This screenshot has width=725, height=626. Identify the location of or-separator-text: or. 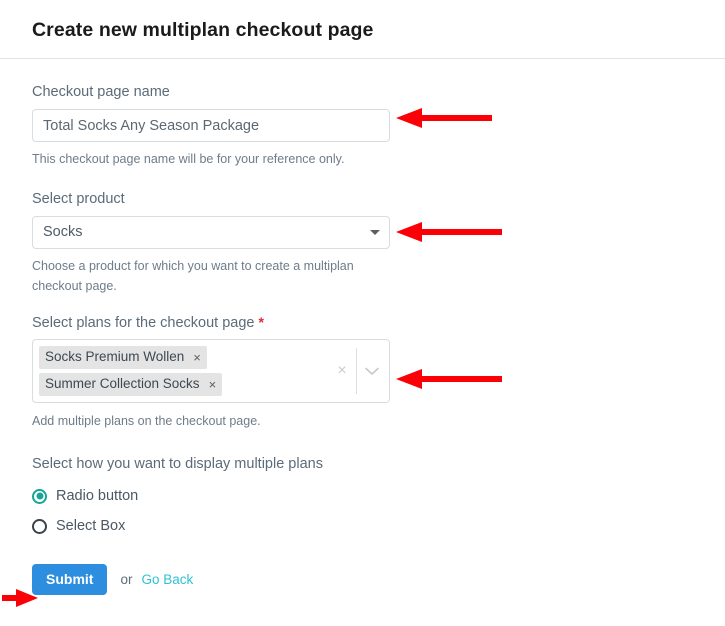
(126, 579).